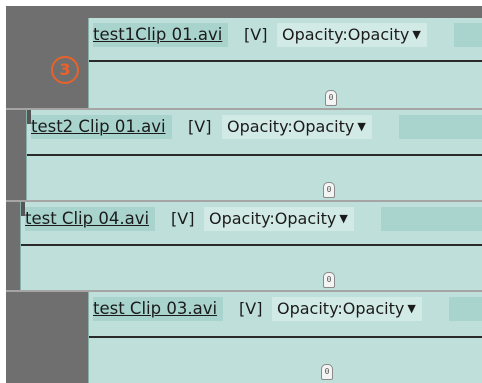 The height and width of the screenshot is (383, 482). What do you see at coordinates (90, 219) in the screenshot?
I see `clip-name: test Clip 04.avi` at bounding box center [90, 219].